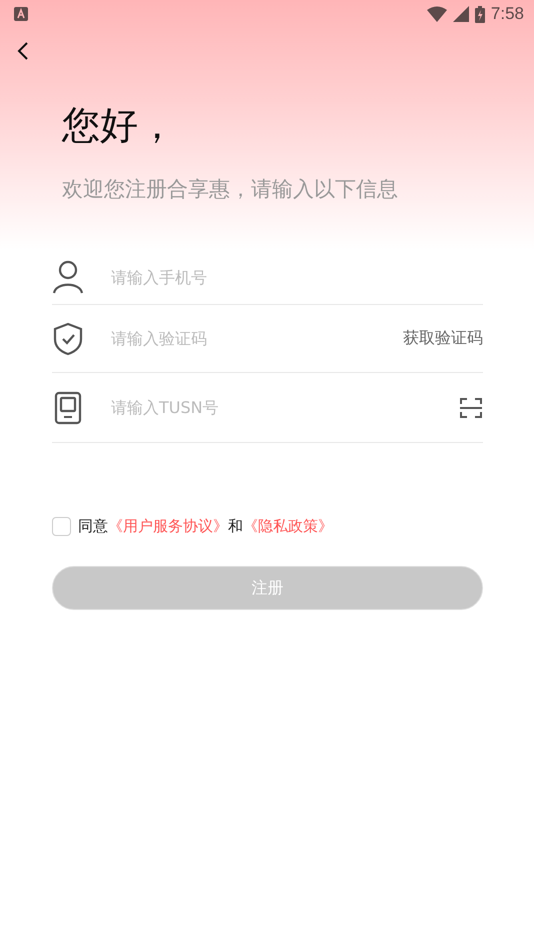  I want to click on shield-check-icon, so click(68, 339).